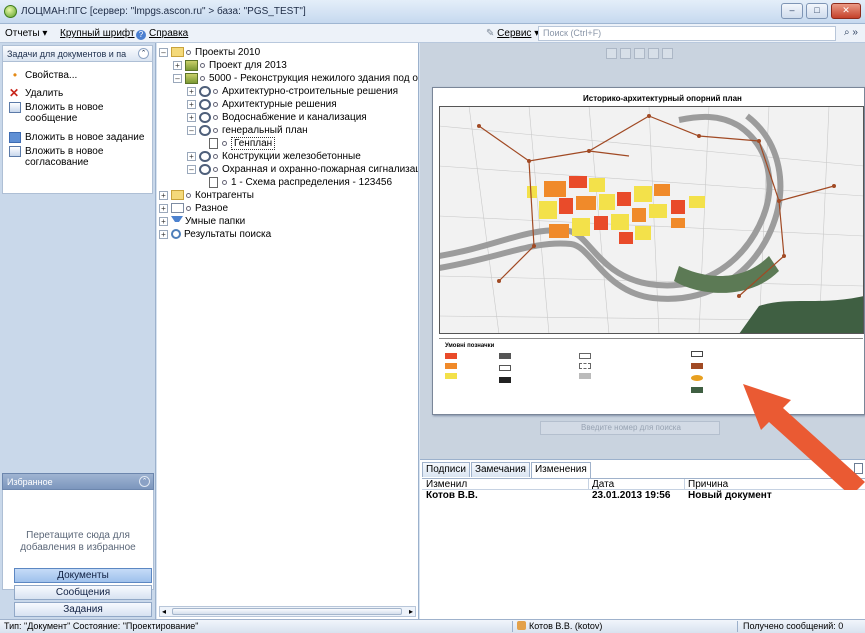 This screenshot has height=633, width=865. Describe the element at coordinates (177, 221) in the screenshot. I see `smart-folder-icon` at that location.